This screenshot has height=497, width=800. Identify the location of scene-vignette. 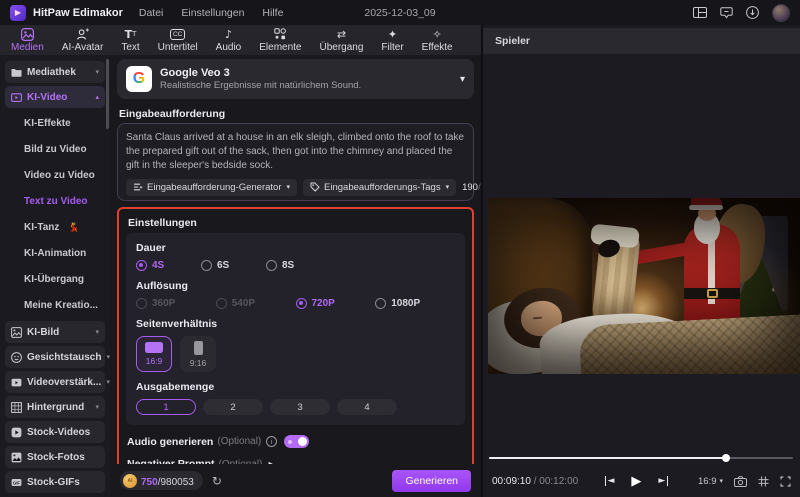
(644, 286).